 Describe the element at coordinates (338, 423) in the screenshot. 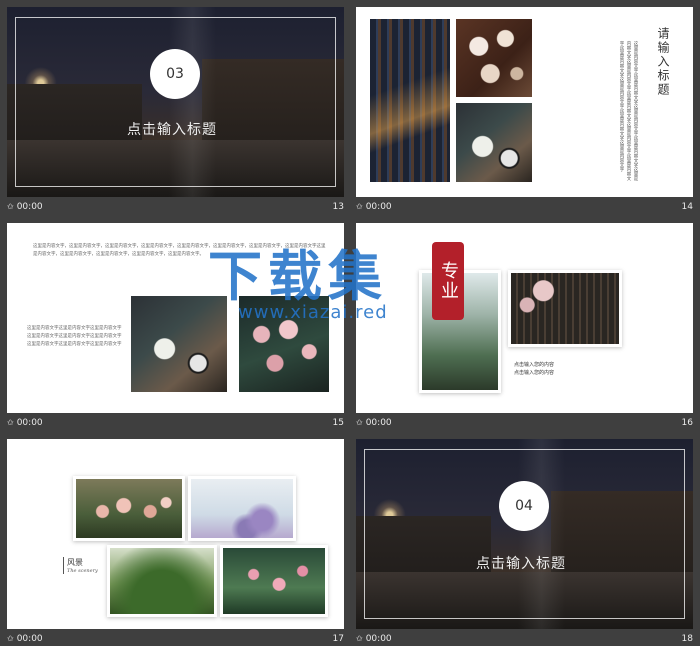

I see `slide-number: 15` at that location.